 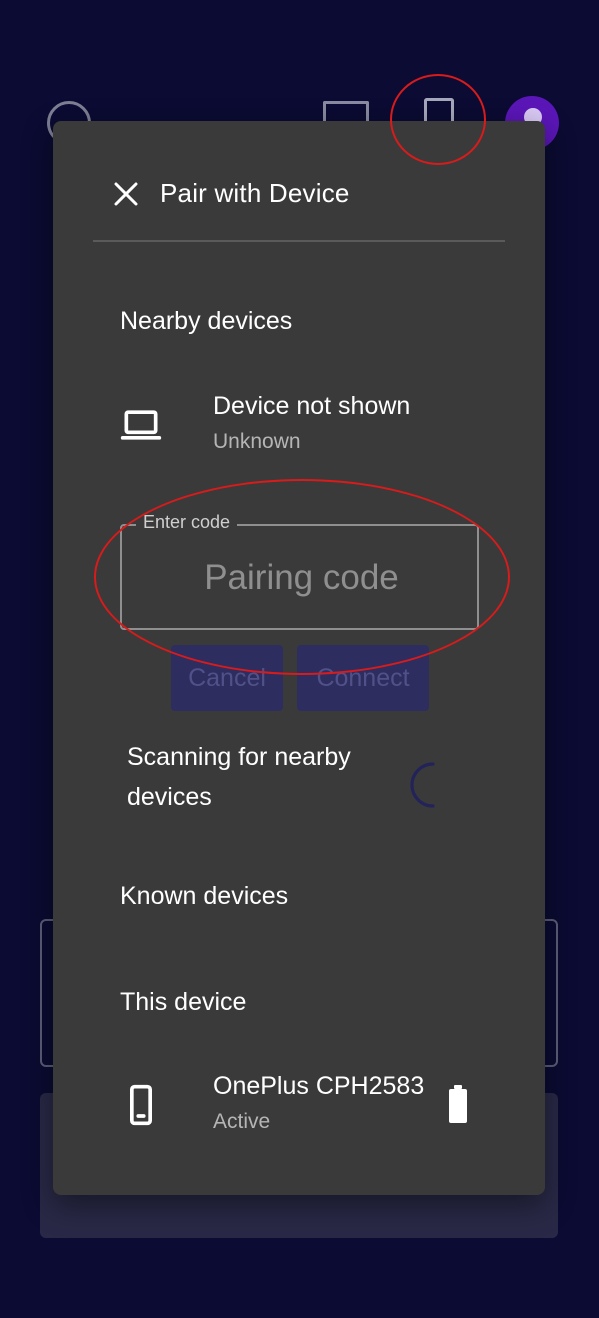 What do you see at coordinates (301, 578) in the screenshot?
I see `pairing-code-input` at bounding box center [301, 578].